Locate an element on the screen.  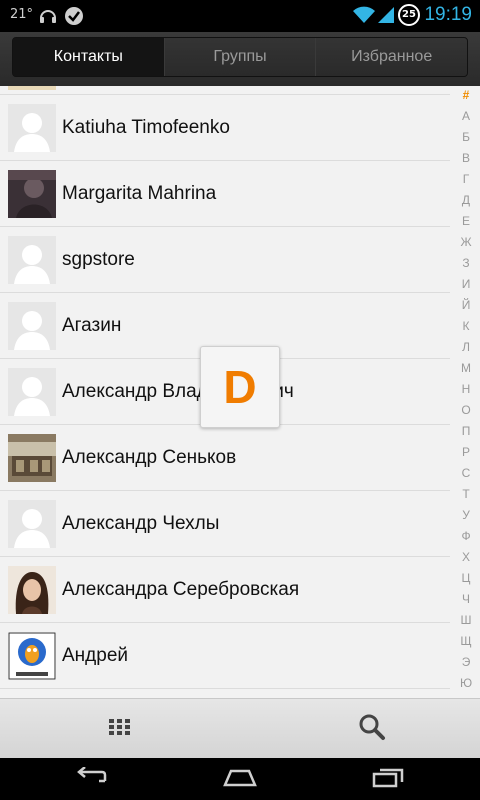
search-icon is located at coordinates (372, 729).